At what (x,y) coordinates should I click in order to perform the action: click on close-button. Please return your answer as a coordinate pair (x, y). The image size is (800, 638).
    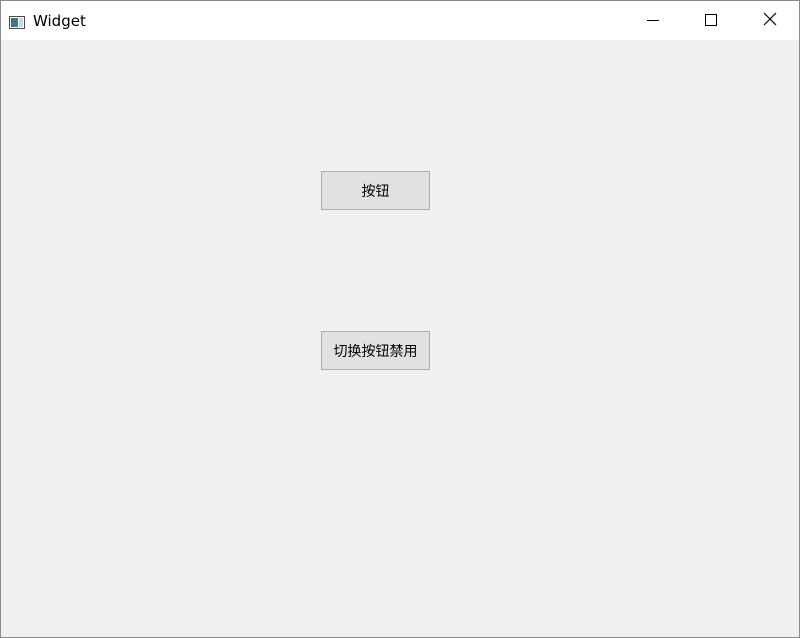
    Looking at the image, I should click on (770, 20).